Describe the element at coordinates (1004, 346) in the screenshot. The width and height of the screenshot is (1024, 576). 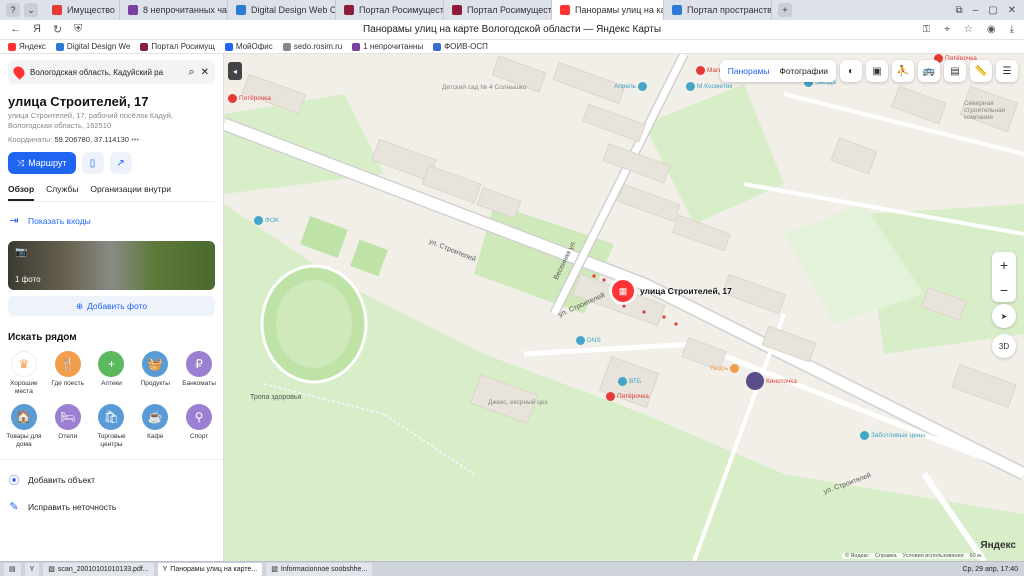
I see `3d-button: 3D` at that location.